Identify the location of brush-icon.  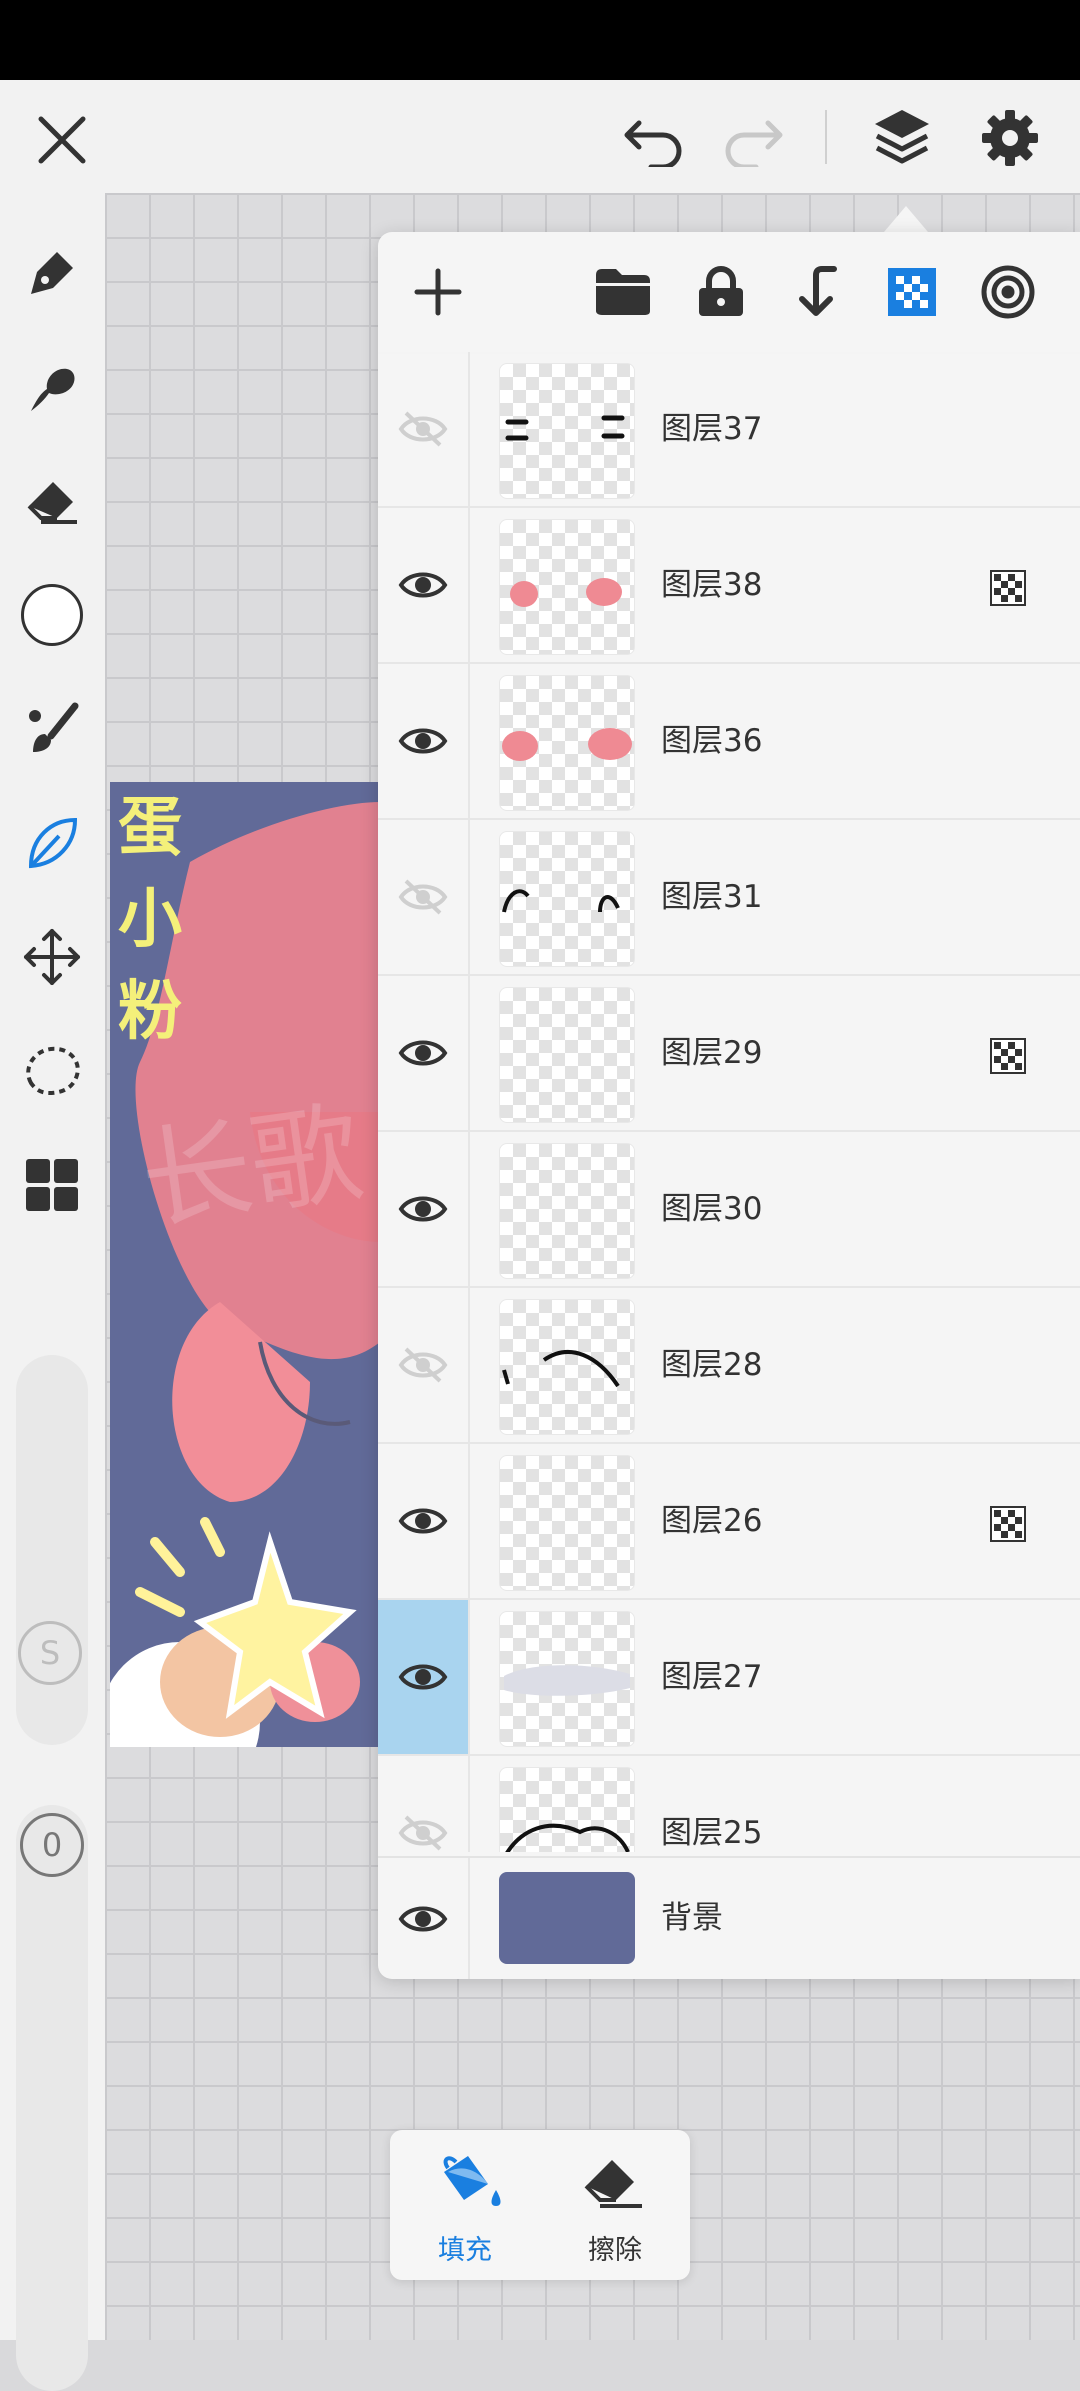
(52, 729).